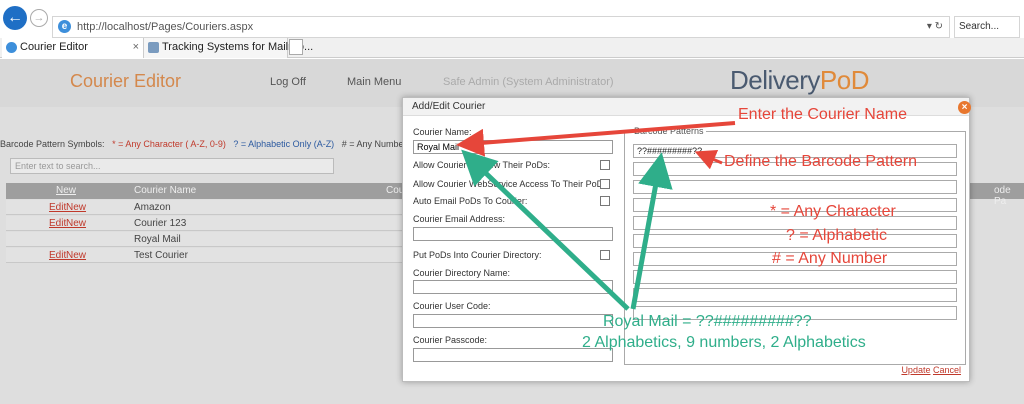 The image size is (1024, 404). Describe the element at coordinates (206, 223) in the screenshot. I see `table-row: Edit New Courier 123` at that location.